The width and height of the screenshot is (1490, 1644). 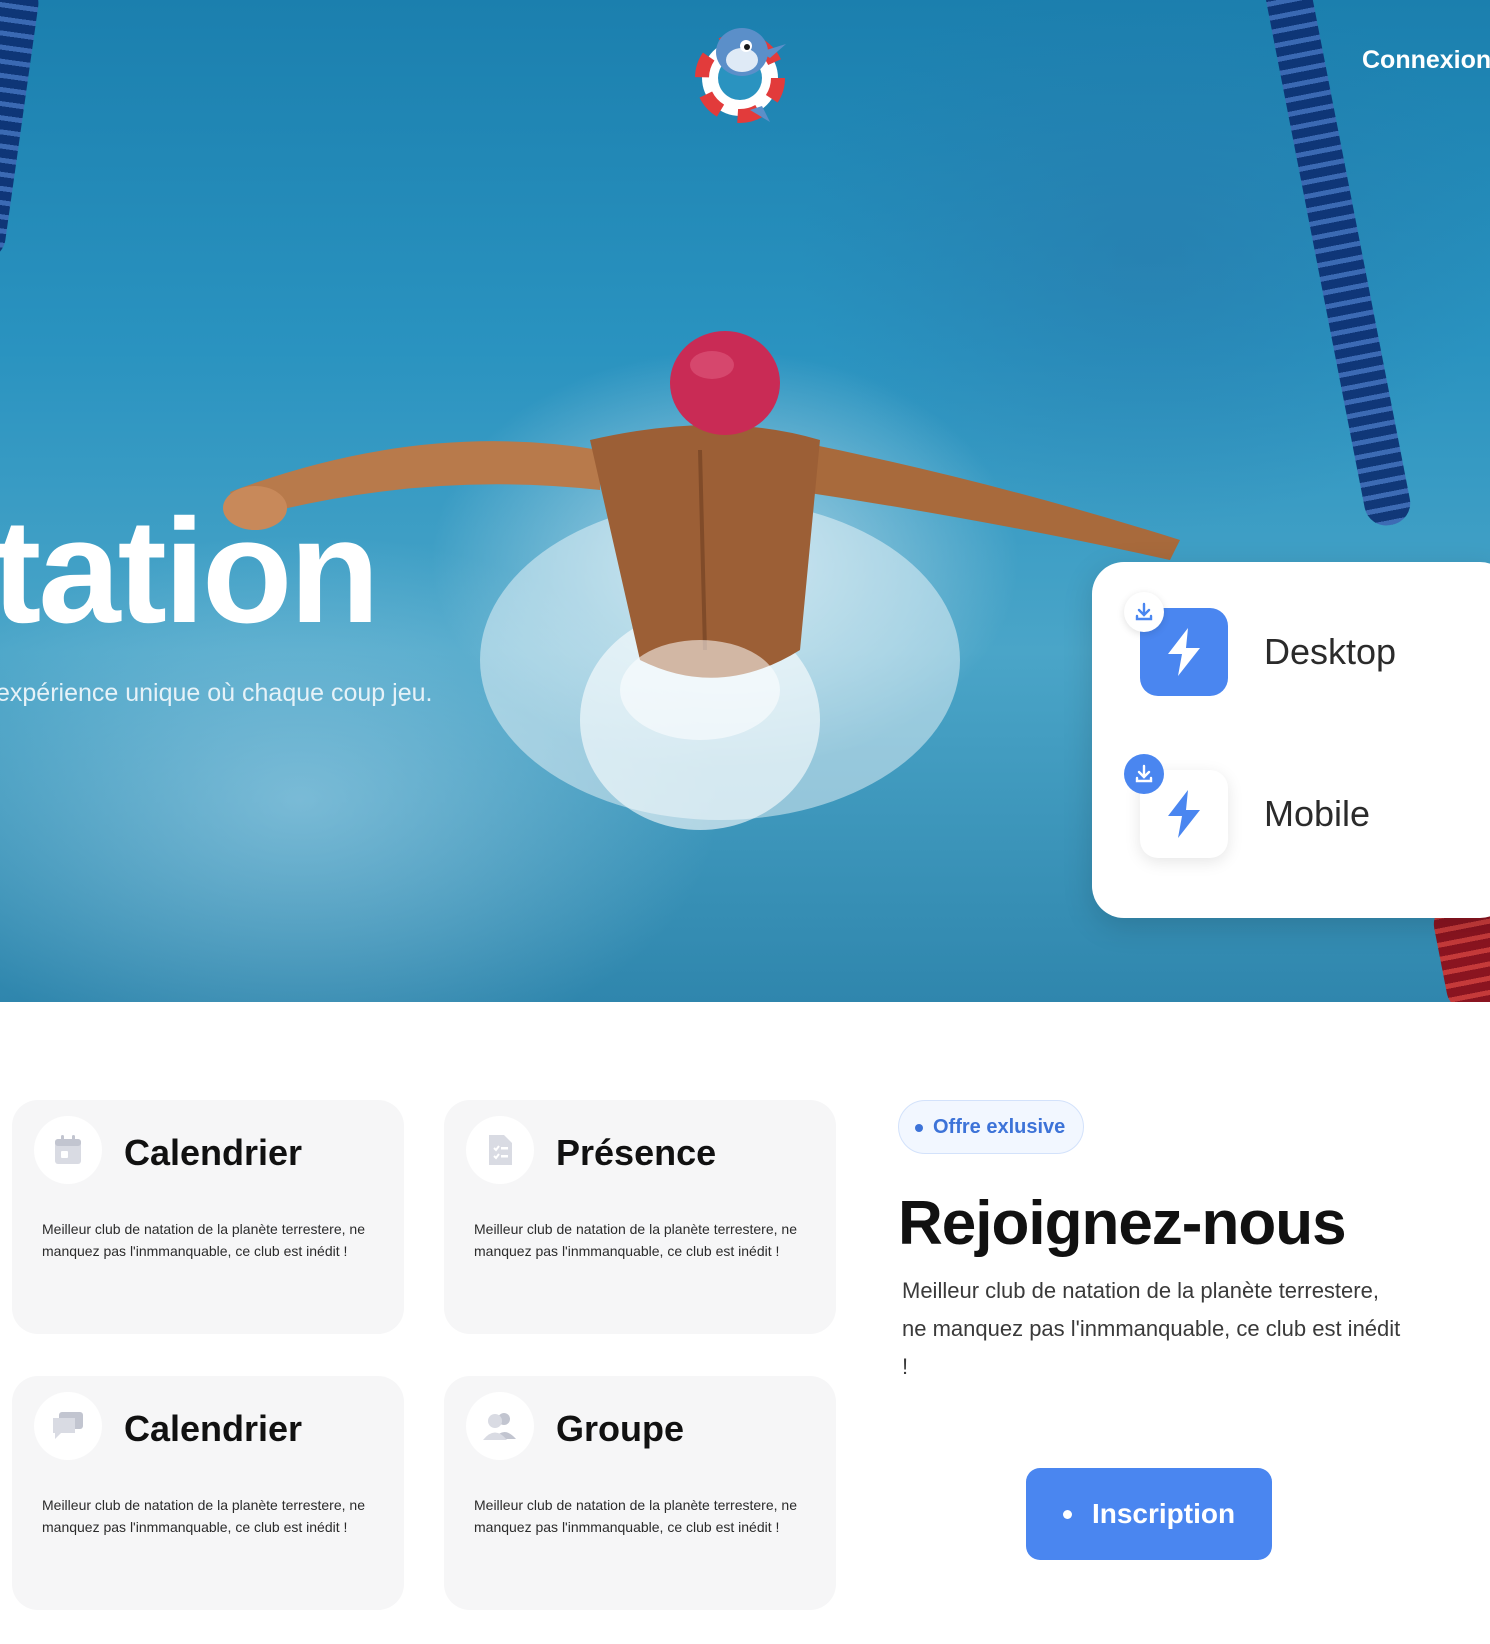 What do you see at coordinates (1067, 1514) in the screenshot?
I see `dot-icon` at bounding box center [1067, 1514].